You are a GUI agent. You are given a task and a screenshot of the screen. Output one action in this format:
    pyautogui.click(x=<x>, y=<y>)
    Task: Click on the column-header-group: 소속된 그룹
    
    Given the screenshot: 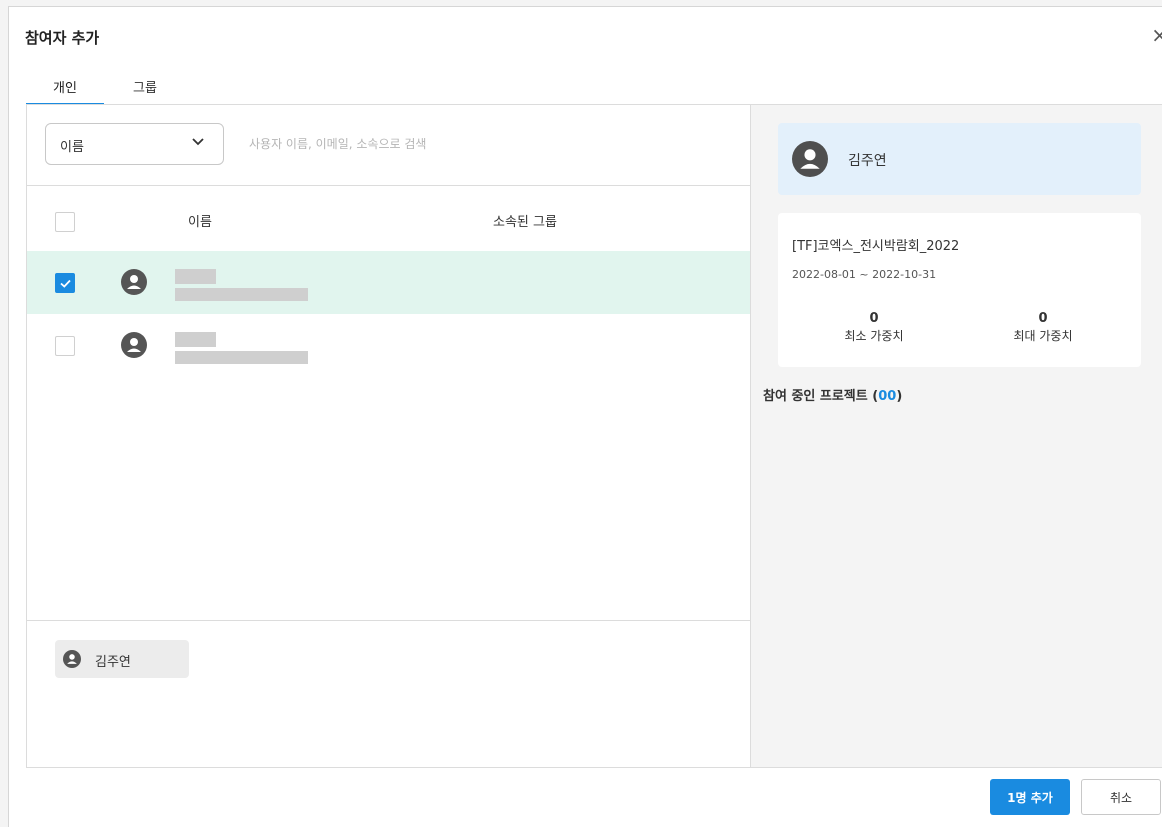 What is the action you would take?
    pyautogui.click(x=525, y=222)
    